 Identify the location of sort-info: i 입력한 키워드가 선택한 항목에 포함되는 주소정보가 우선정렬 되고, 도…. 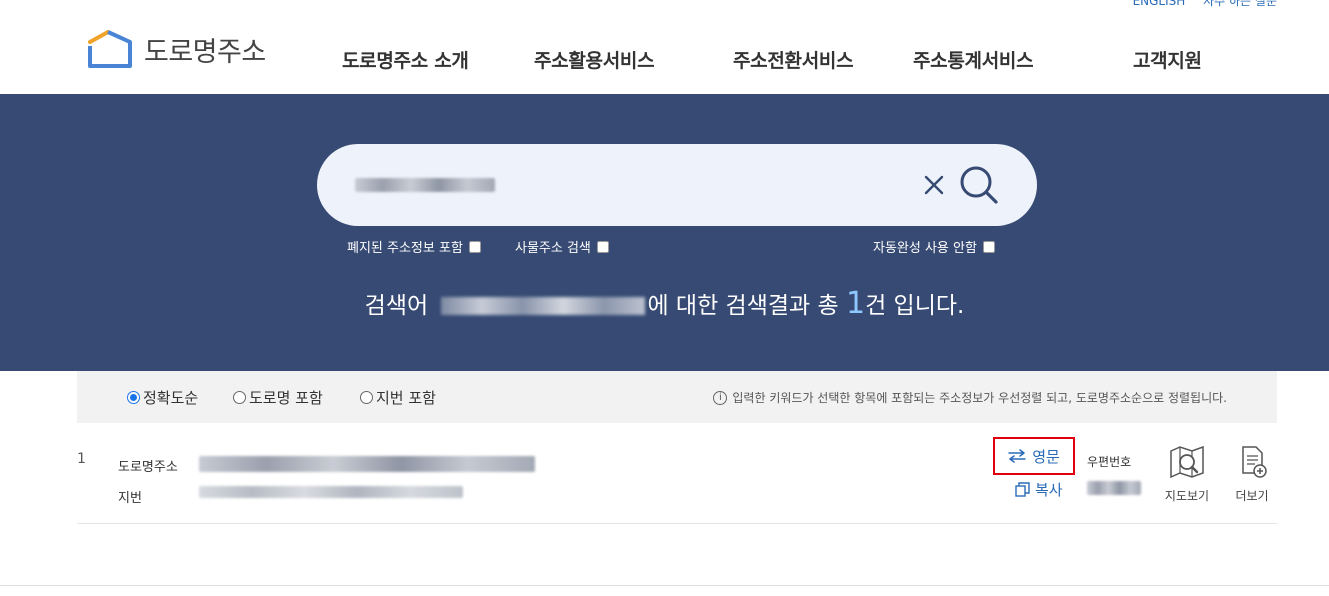
(970, 397).